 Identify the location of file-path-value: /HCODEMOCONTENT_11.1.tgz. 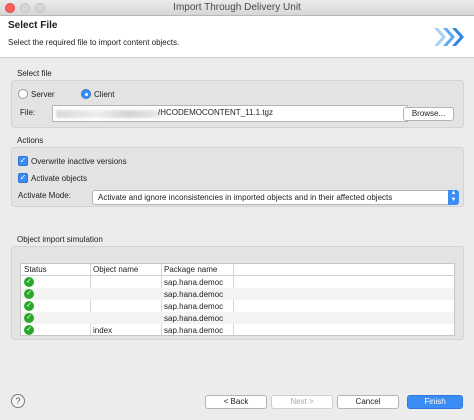
(215, 112).